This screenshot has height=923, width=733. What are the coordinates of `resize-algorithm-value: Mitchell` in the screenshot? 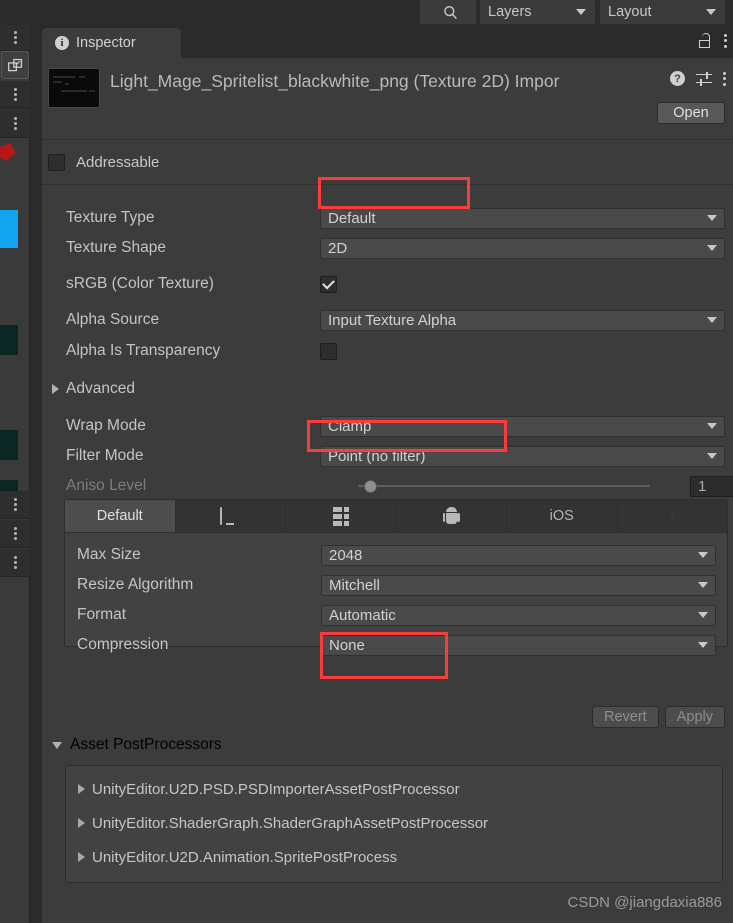 It's located at (354, 585).